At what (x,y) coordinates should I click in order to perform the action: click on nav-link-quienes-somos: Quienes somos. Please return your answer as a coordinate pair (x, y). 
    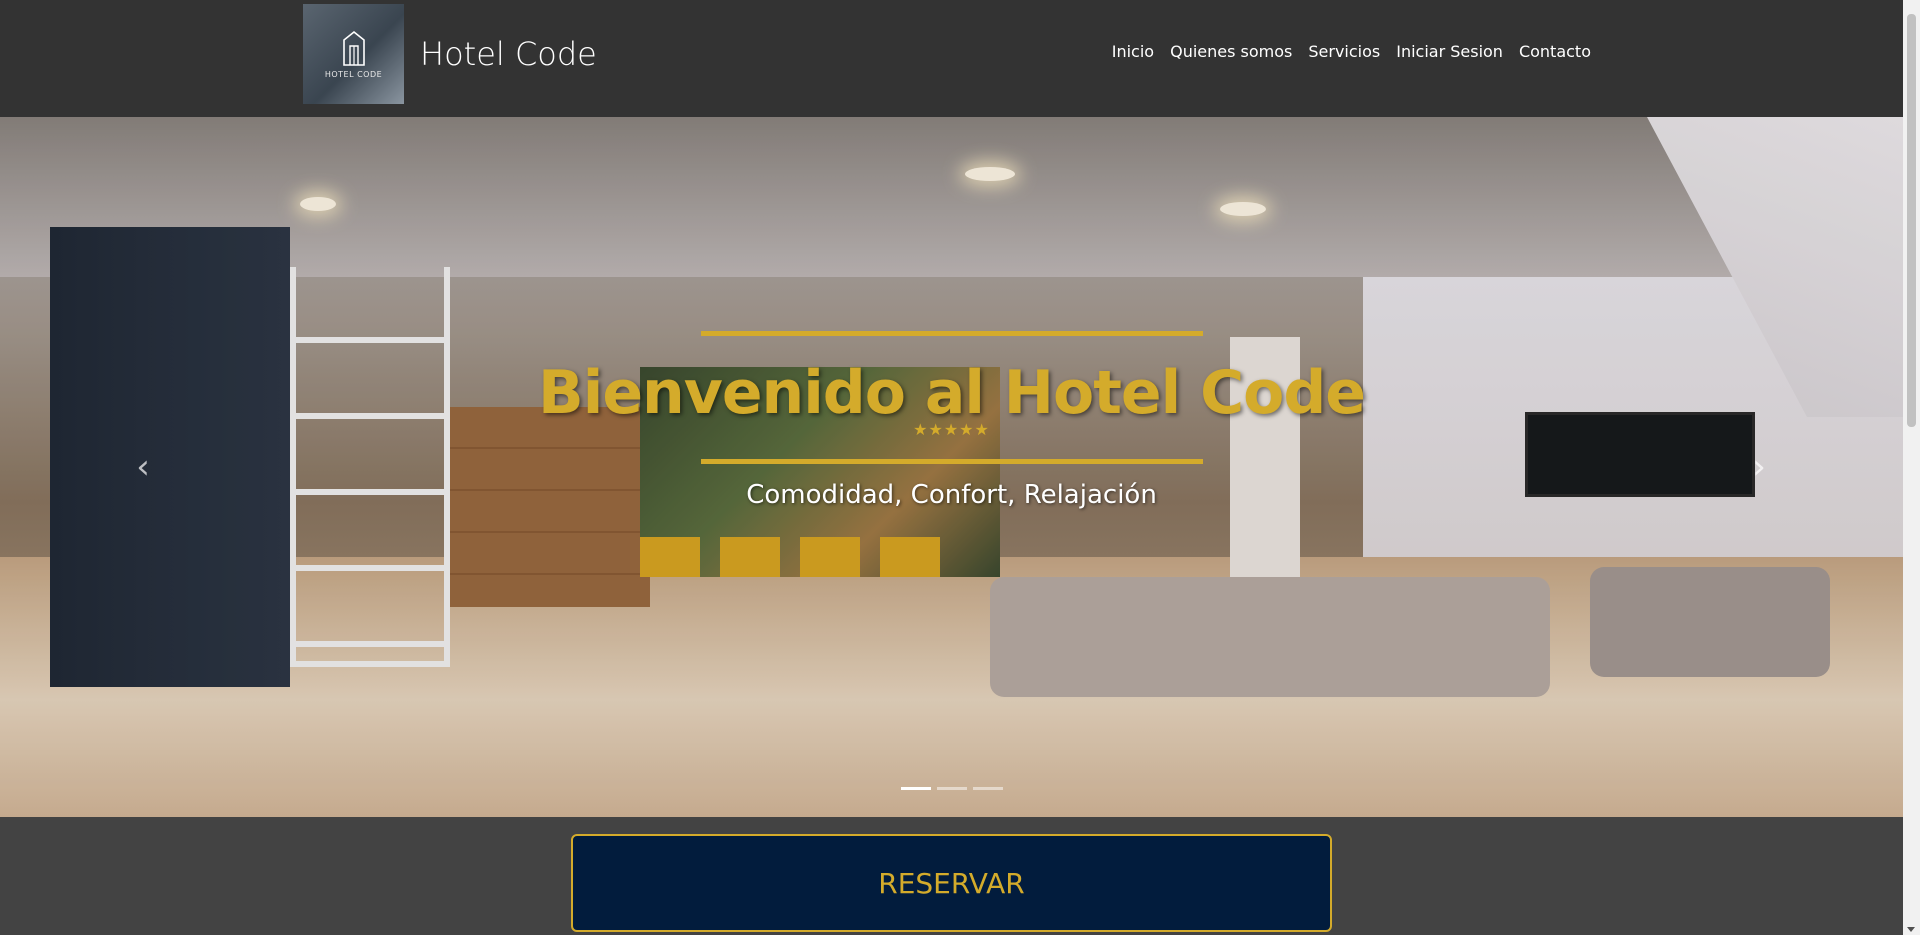
    Looking at the image, I should click on (1231, 51).